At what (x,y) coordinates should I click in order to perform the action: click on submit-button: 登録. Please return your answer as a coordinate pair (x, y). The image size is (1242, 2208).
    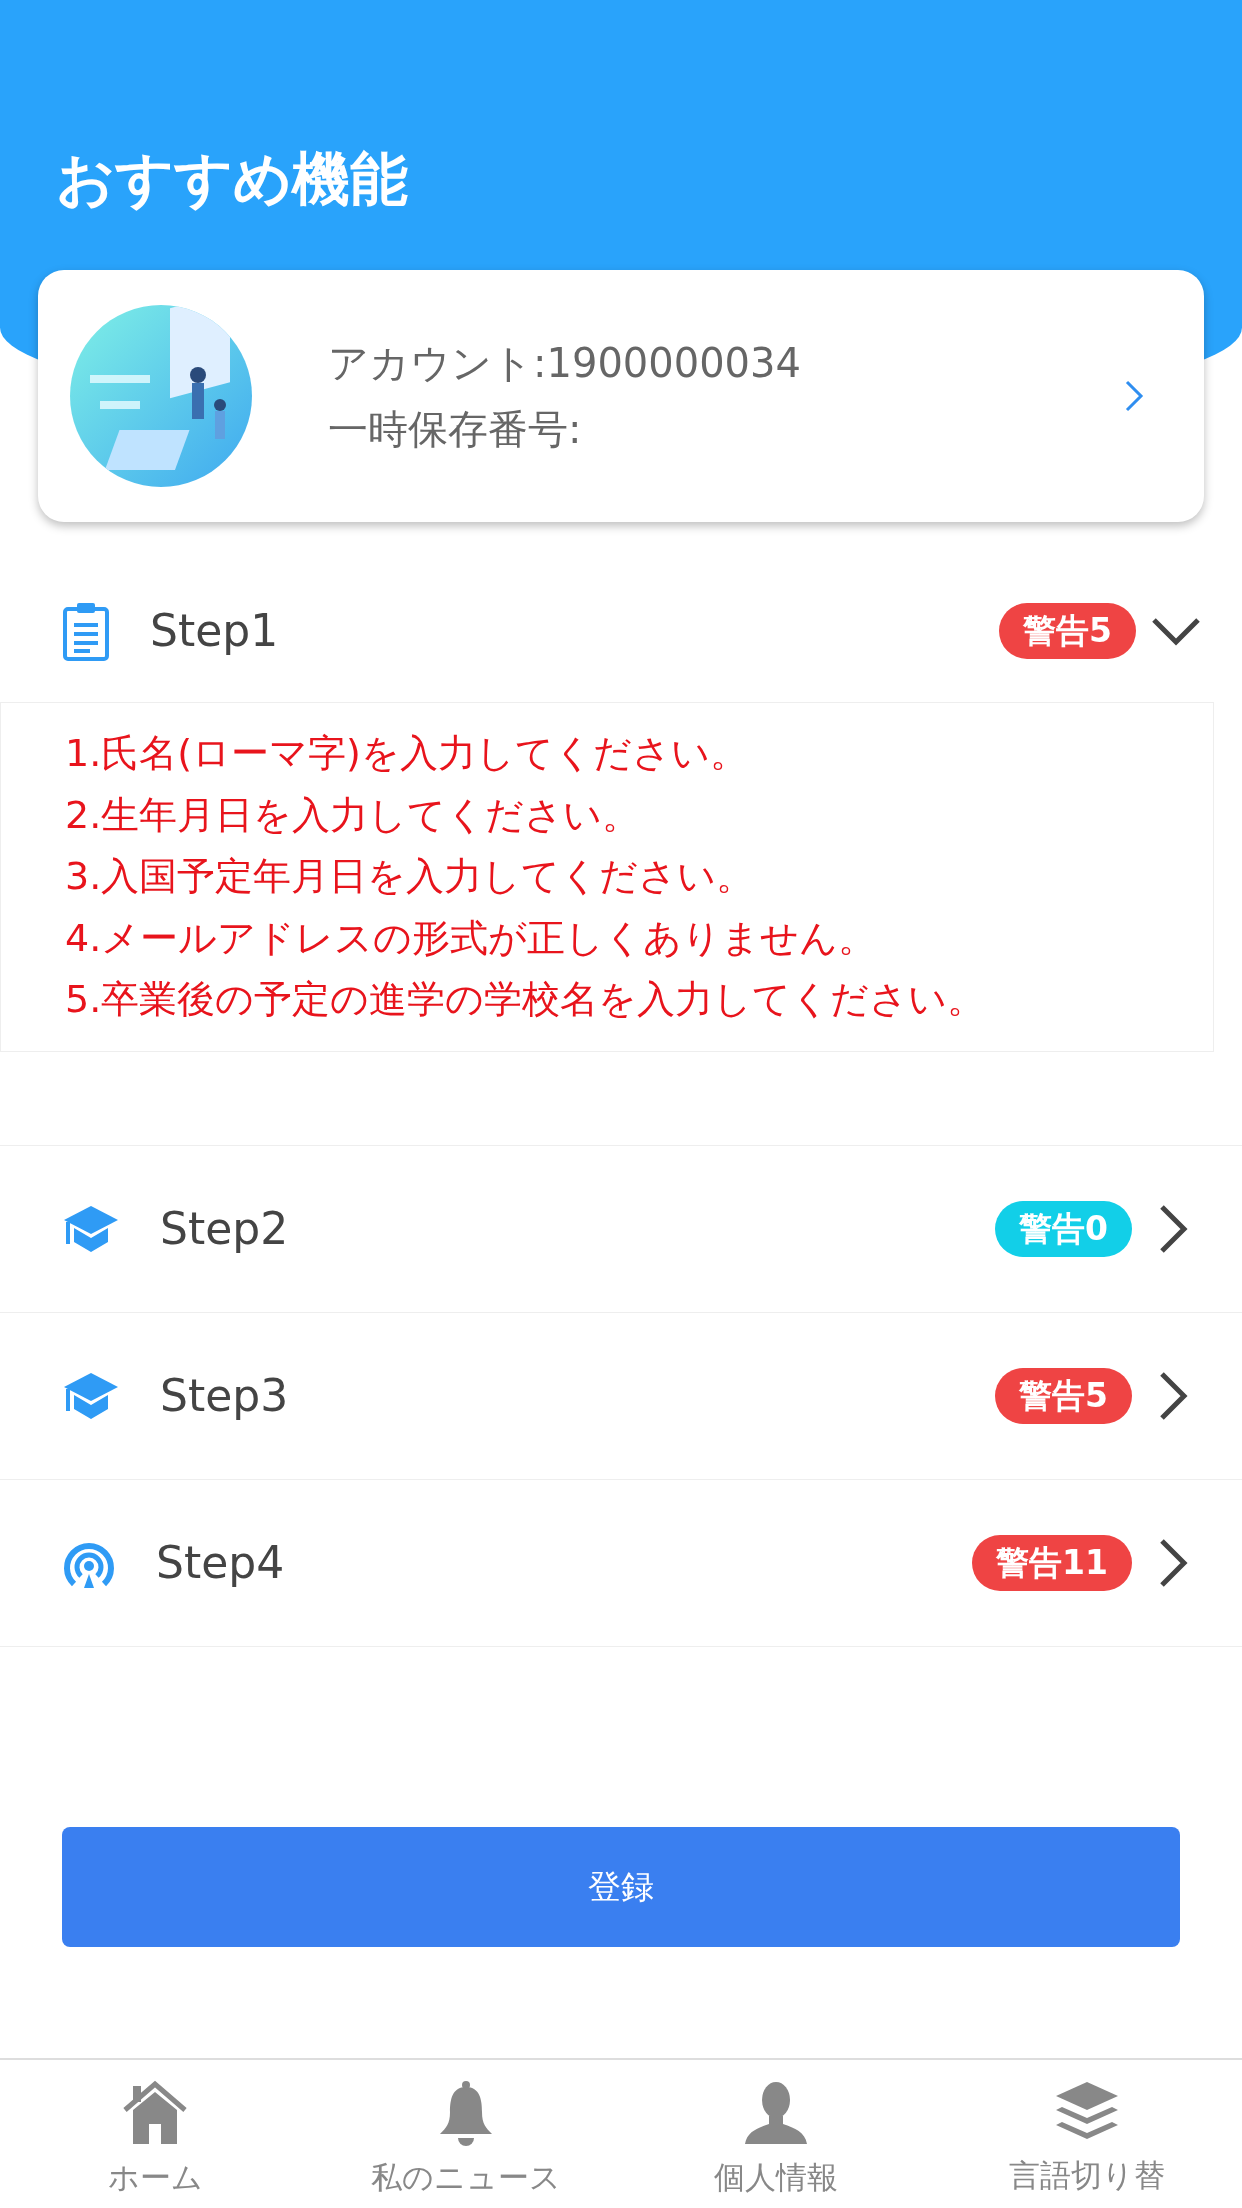
    Looking at the image, I should click on (621, 1886).